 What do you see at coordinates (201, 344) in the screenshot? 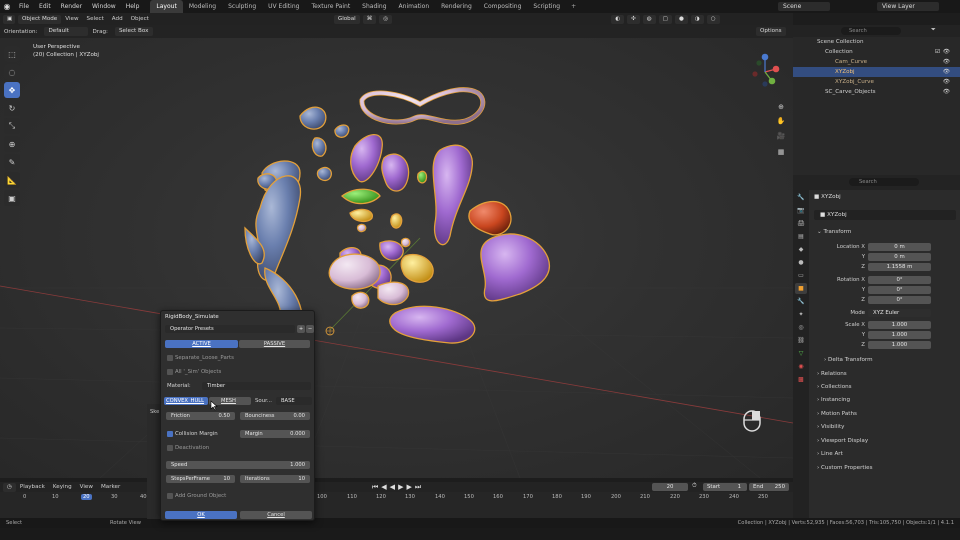
I see `active-tab: ACTIVE` at bounding box center [201, 344].